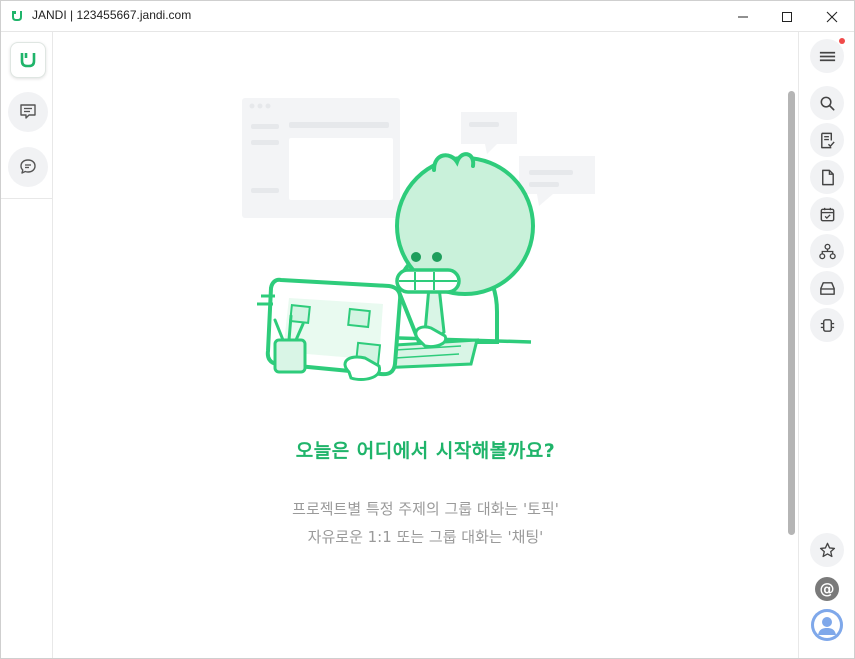  Describe the element at coordinates (17, 16) in the screenshot. I see `jandi-app-icon` at that location.